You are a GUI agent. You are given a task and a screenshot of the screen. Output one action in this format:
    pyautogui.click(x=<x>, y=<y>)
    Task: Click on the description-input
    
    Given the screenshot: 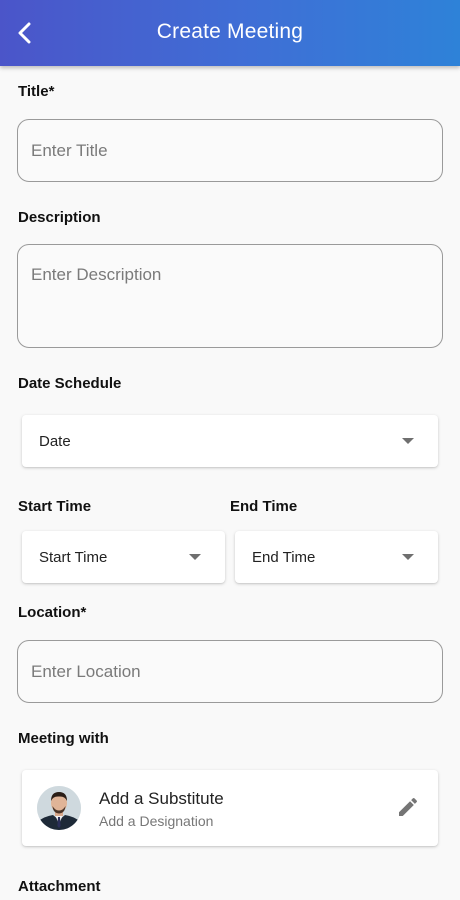 What is the action you would take?
    pyautogui.click(x=230, y=296)
    